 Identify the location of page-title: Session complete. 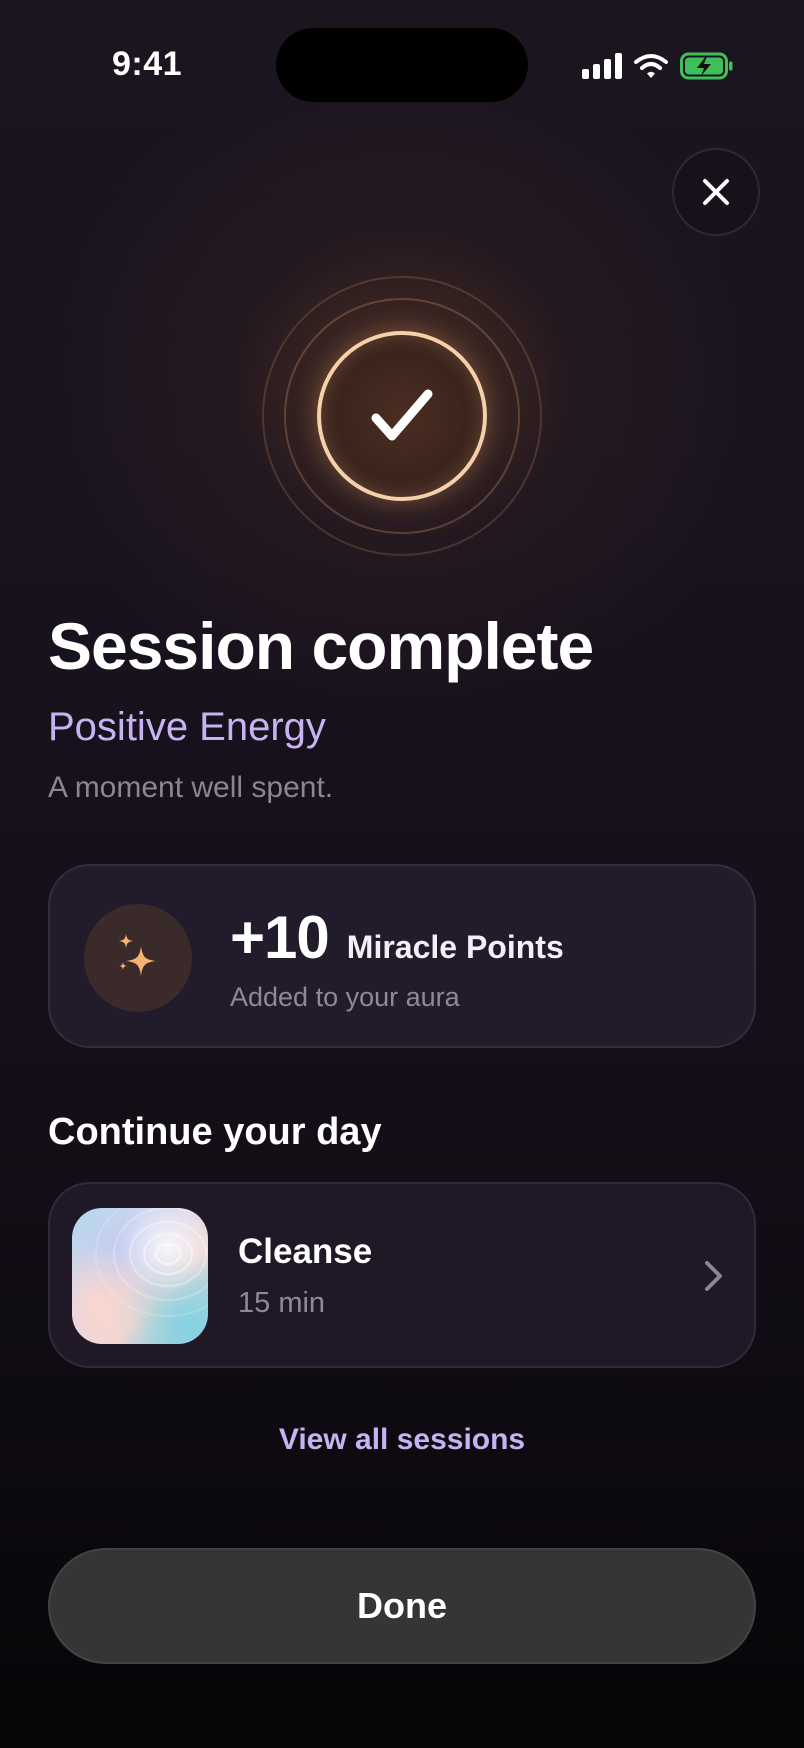
(321, 646).